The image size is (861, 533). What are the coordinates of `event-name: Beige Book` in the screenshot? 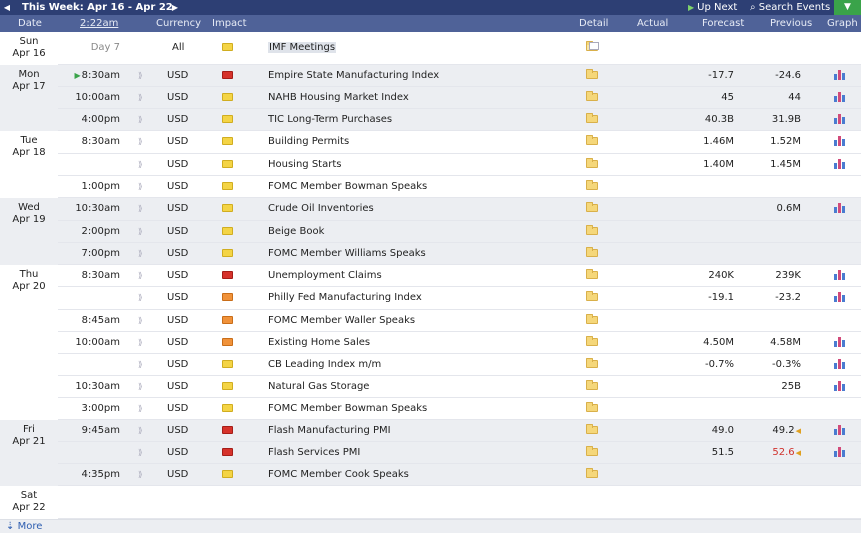 It's located at (418, 231).